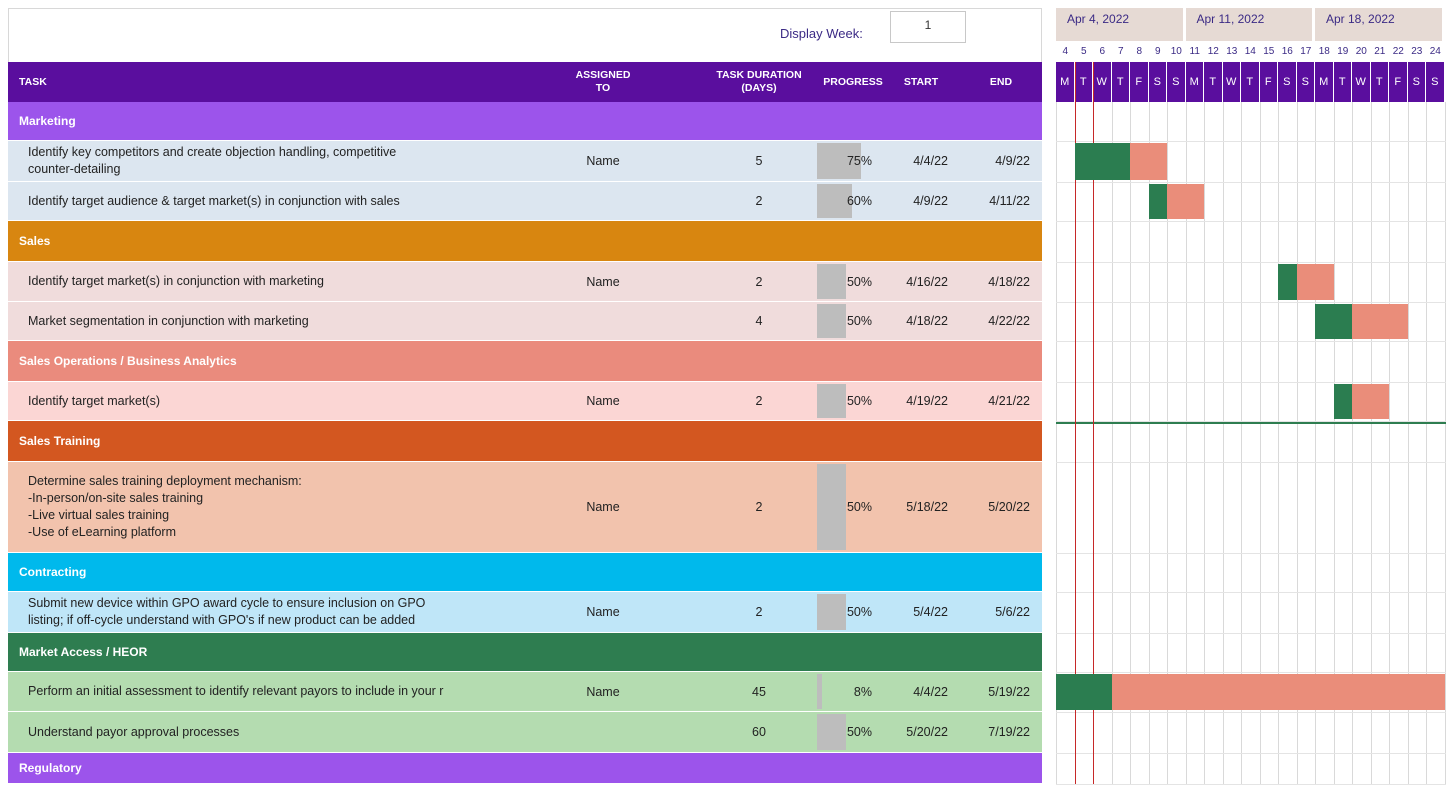 Image resolution: width=1454 pixels, height=785 pixels. I want to click on day-number: 14, so click(1250, 51).